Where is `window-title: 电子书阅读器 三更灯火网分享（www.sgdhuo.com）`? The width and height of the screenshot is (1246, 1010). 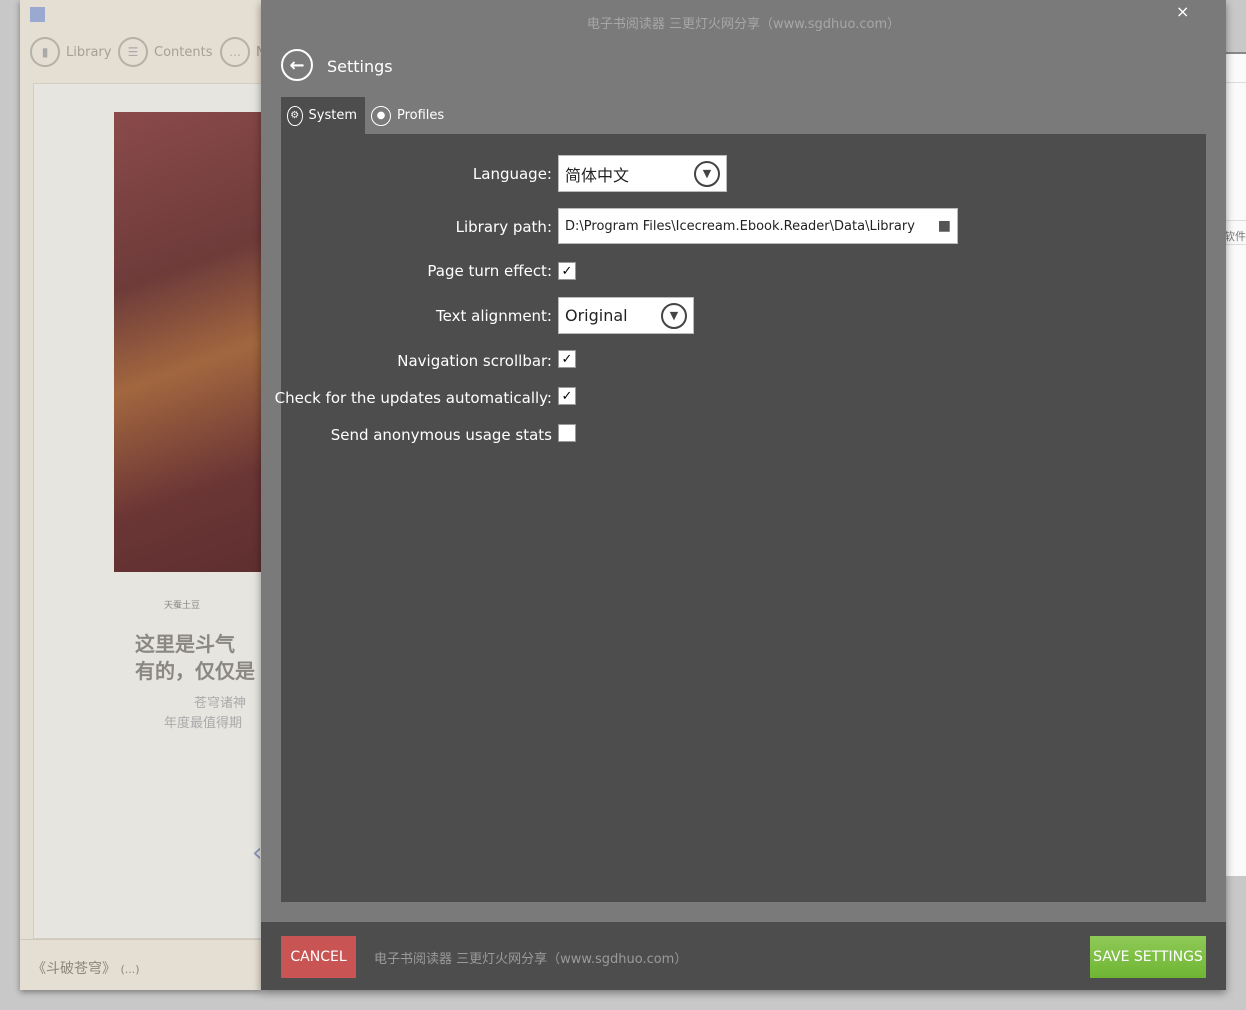 window-title: 电子书阅读器 三更灯火网分享（www.sgdhuo.com） is located at coordinates (743, 24).